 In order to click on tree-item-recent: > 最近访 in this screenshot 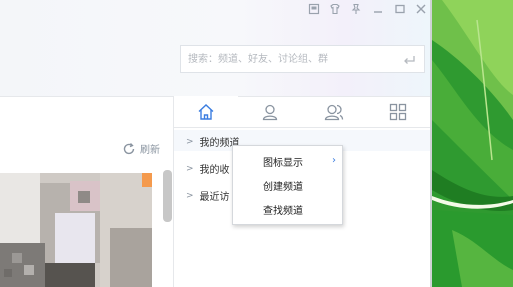, I will do `click(208, 196)`.